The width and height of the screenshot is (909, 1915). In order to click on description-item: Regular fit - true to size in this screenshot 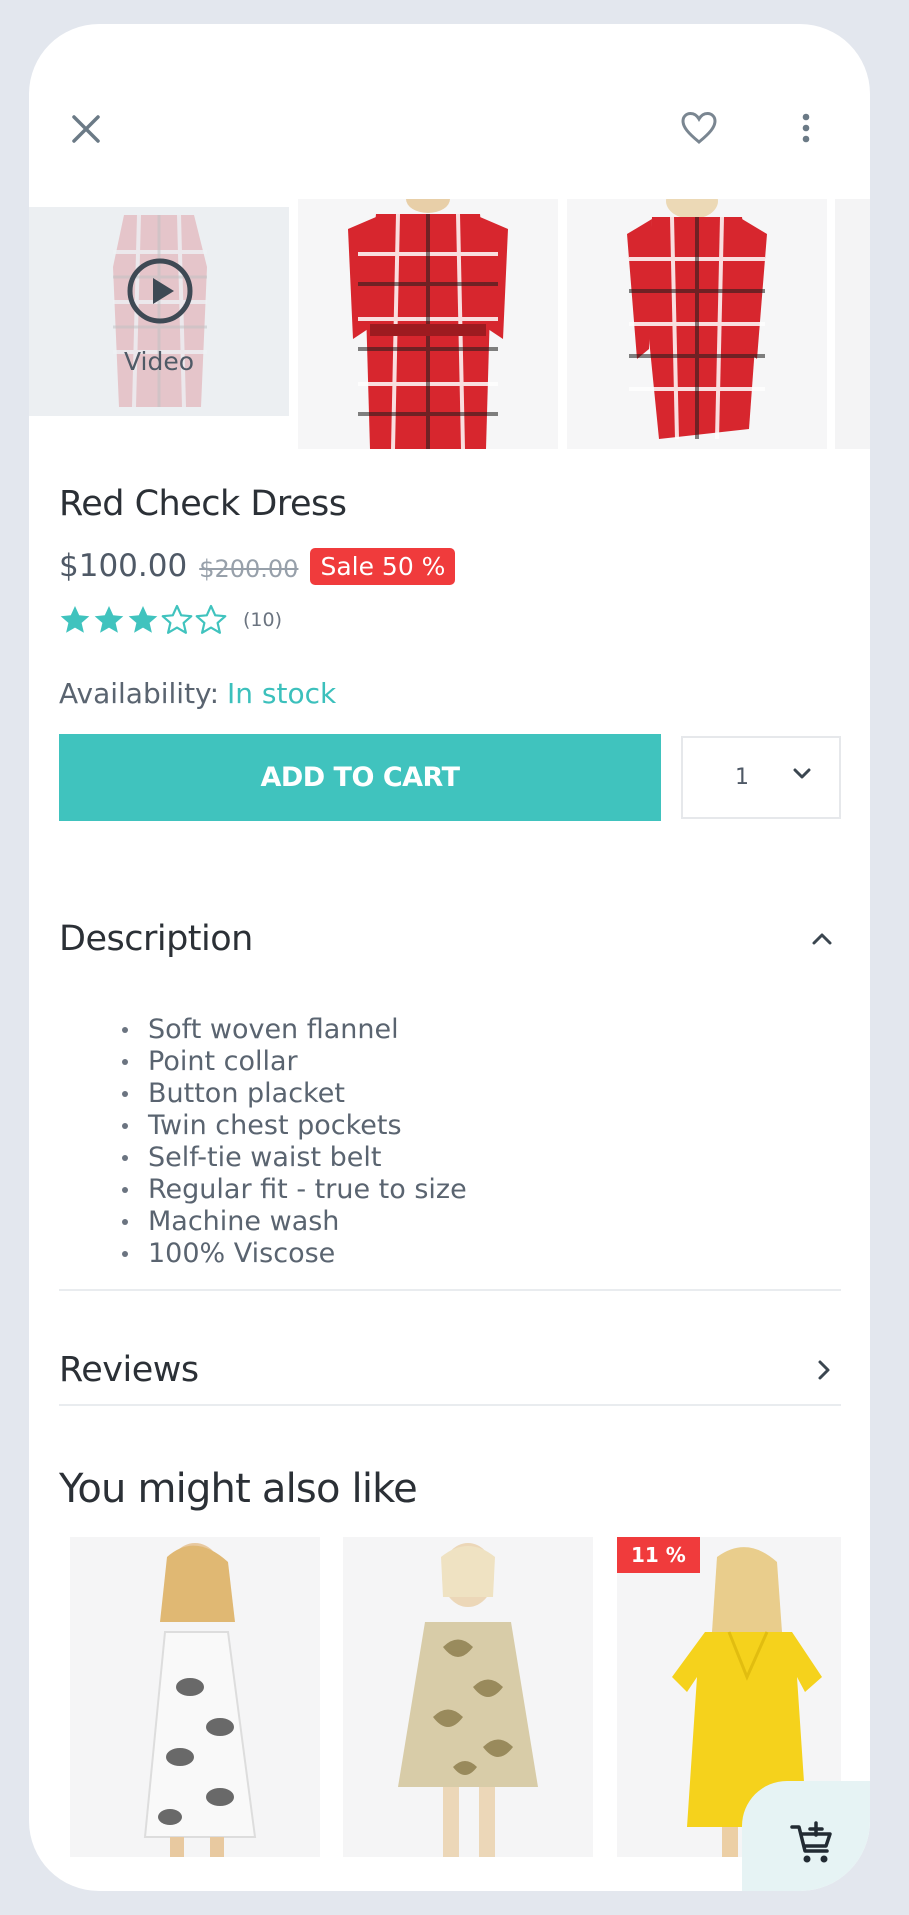, I will do `click(293, 1190)`.